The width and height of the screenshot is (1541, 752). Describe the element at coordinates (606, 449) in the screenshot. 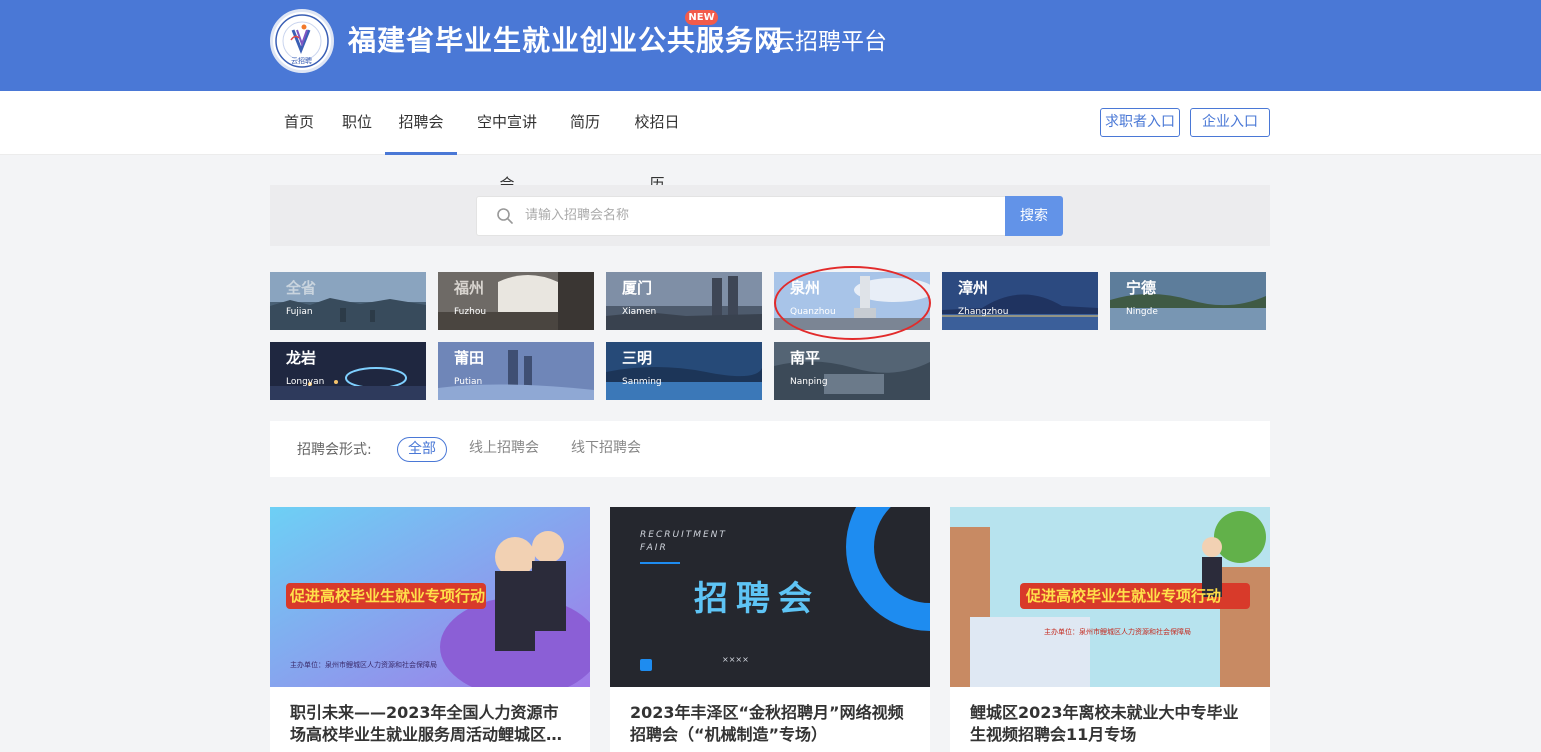

I see `filter-offline: 线下招聘会` at that location.